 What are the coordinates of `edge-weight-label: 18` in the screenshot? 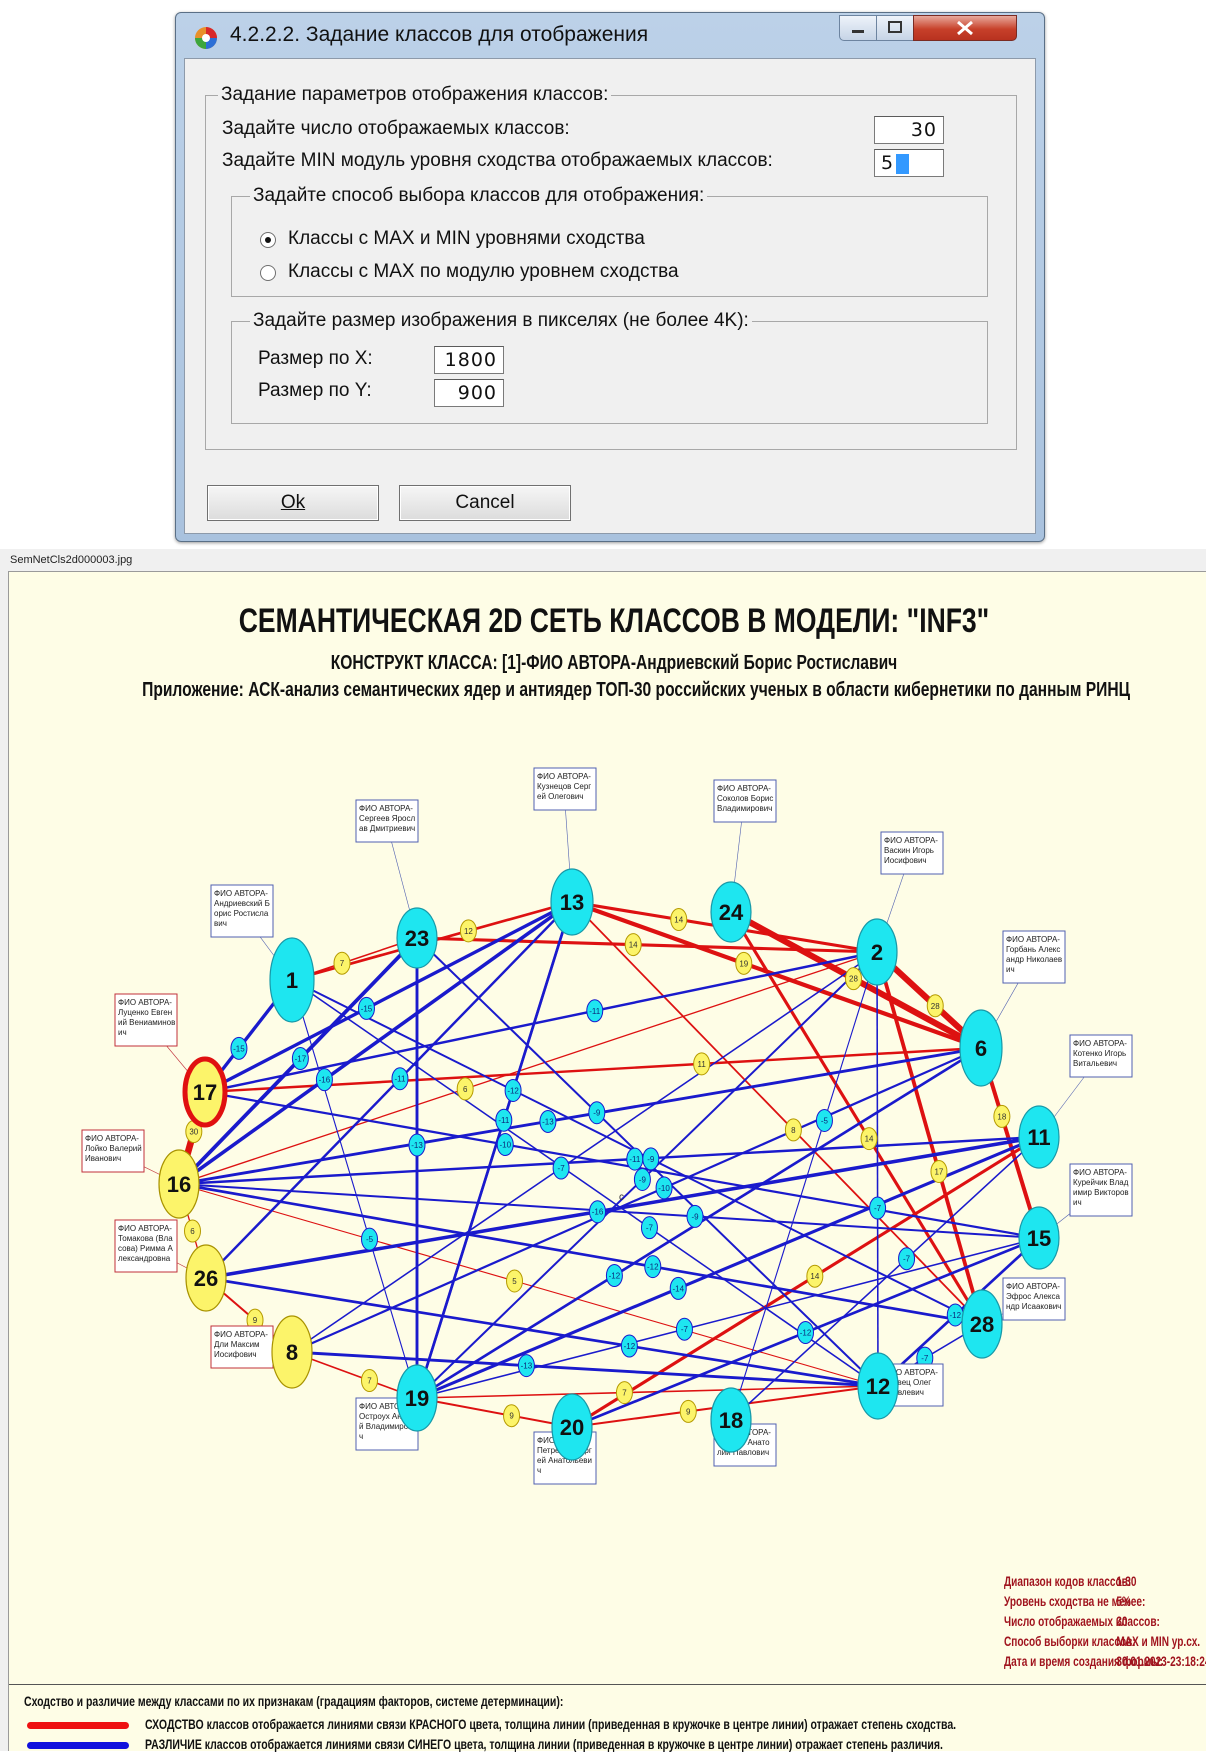 It's located at (1001, 1116).